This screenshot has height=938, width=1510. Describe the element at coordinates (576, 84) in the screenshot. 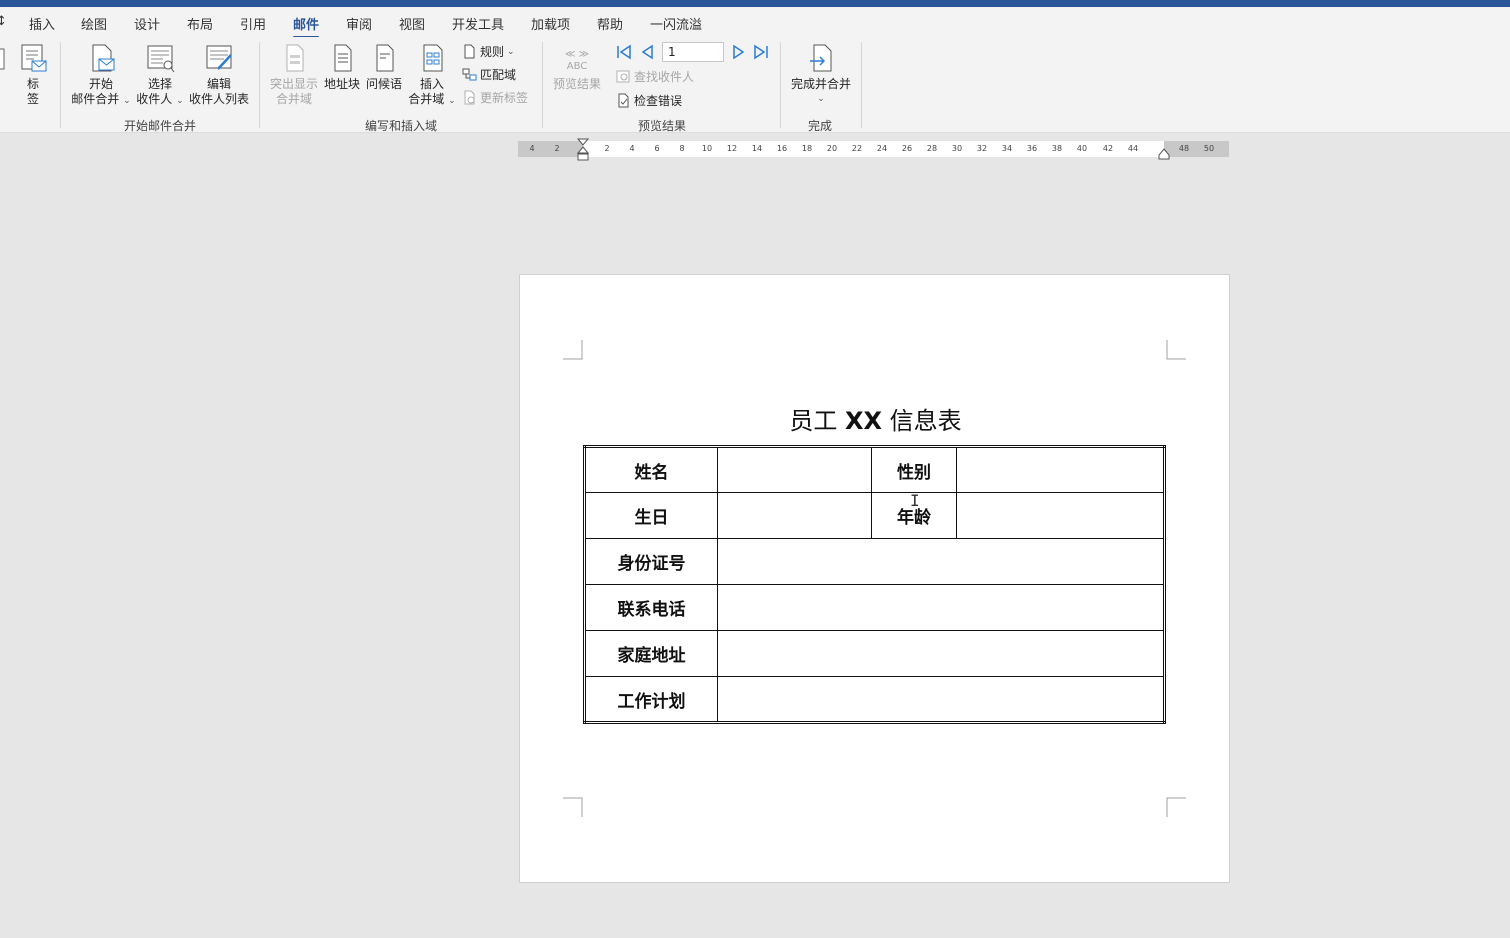

I see `preview-results-label: 预览结果` at that location.